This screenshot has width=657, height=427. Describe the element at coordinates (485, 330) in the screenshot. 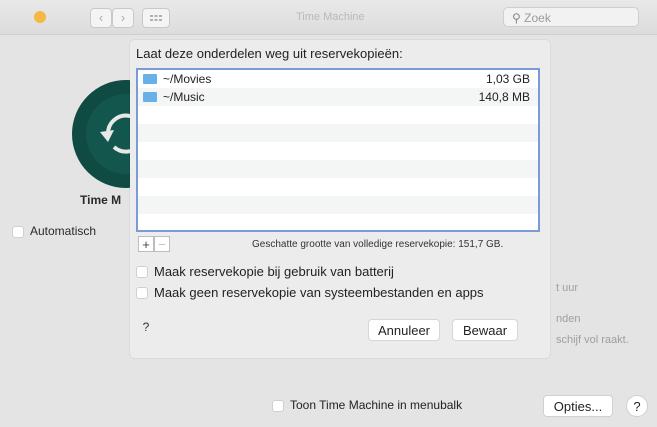

I see `save-button: Bewaar` at that location.